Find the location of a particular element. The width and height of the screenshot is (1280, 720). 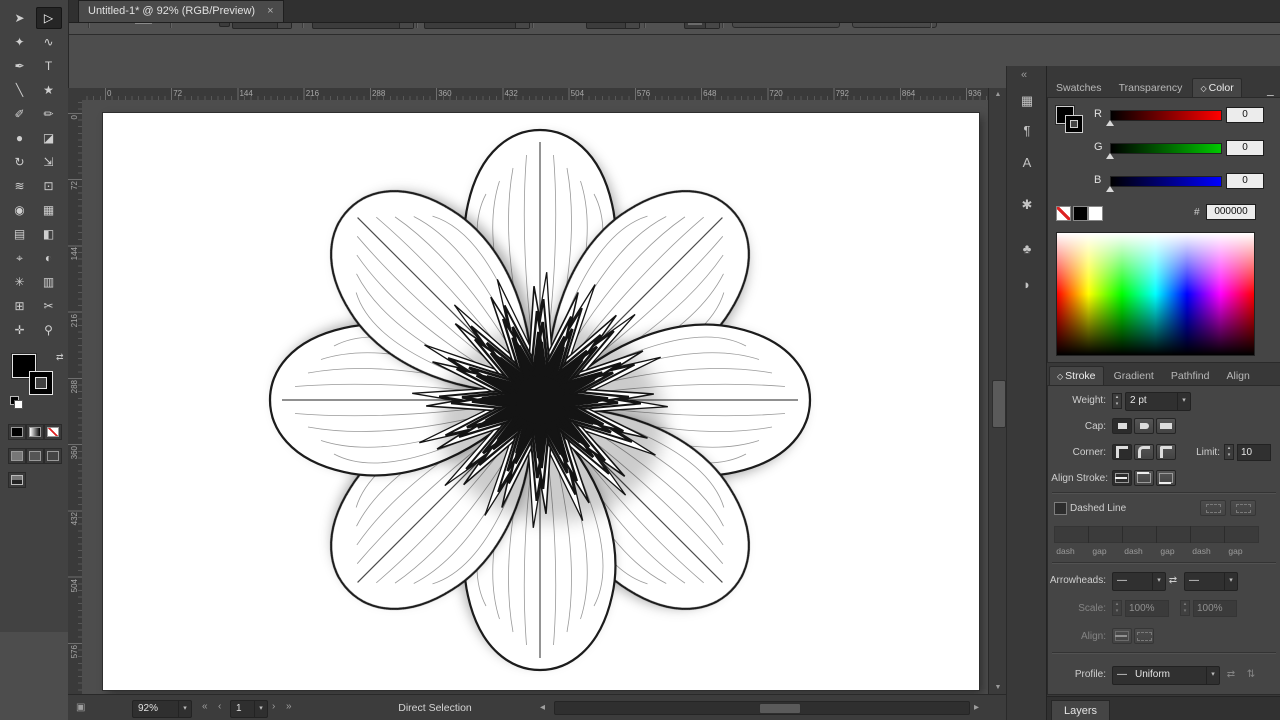

horizontal-scrollbar is located at coordinates (762, 708).